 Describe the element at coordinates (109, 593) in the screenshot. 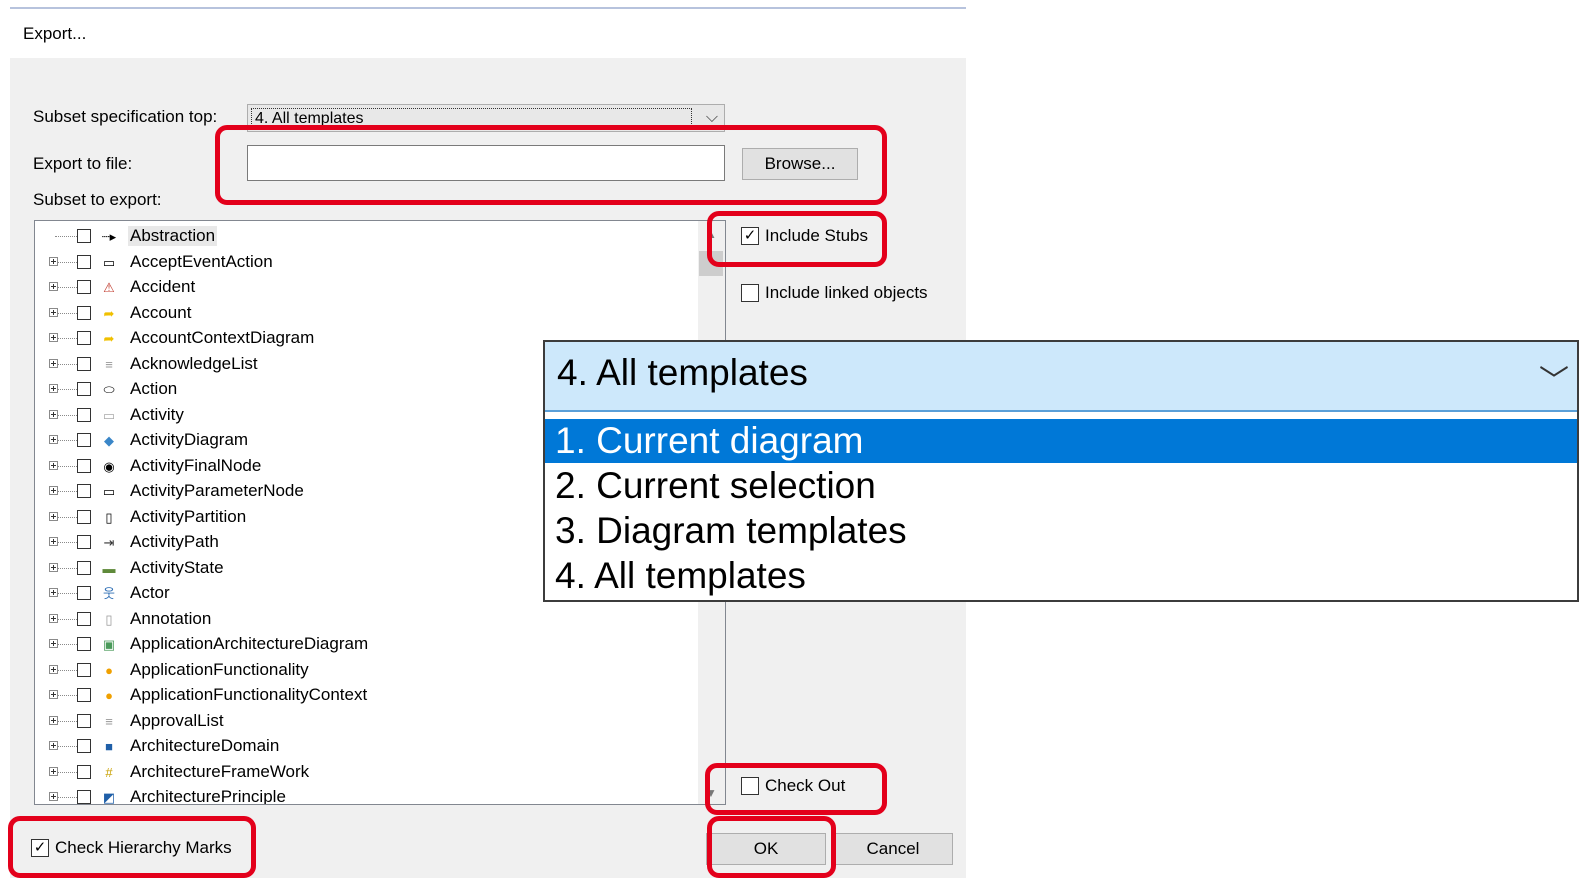

I see `actor-icon: 웃` at that location.